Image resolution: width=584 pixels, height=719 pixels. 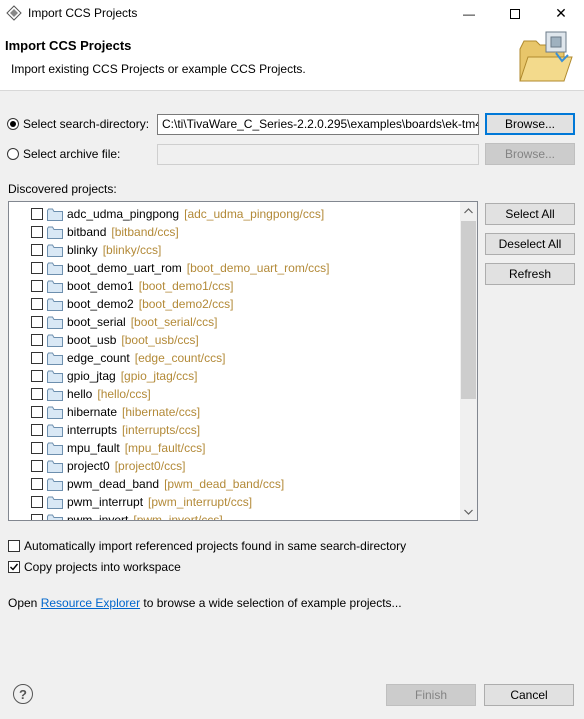 I want to click on list-item: edge_count [edge_count/ccs], so click(x=128, y=358).